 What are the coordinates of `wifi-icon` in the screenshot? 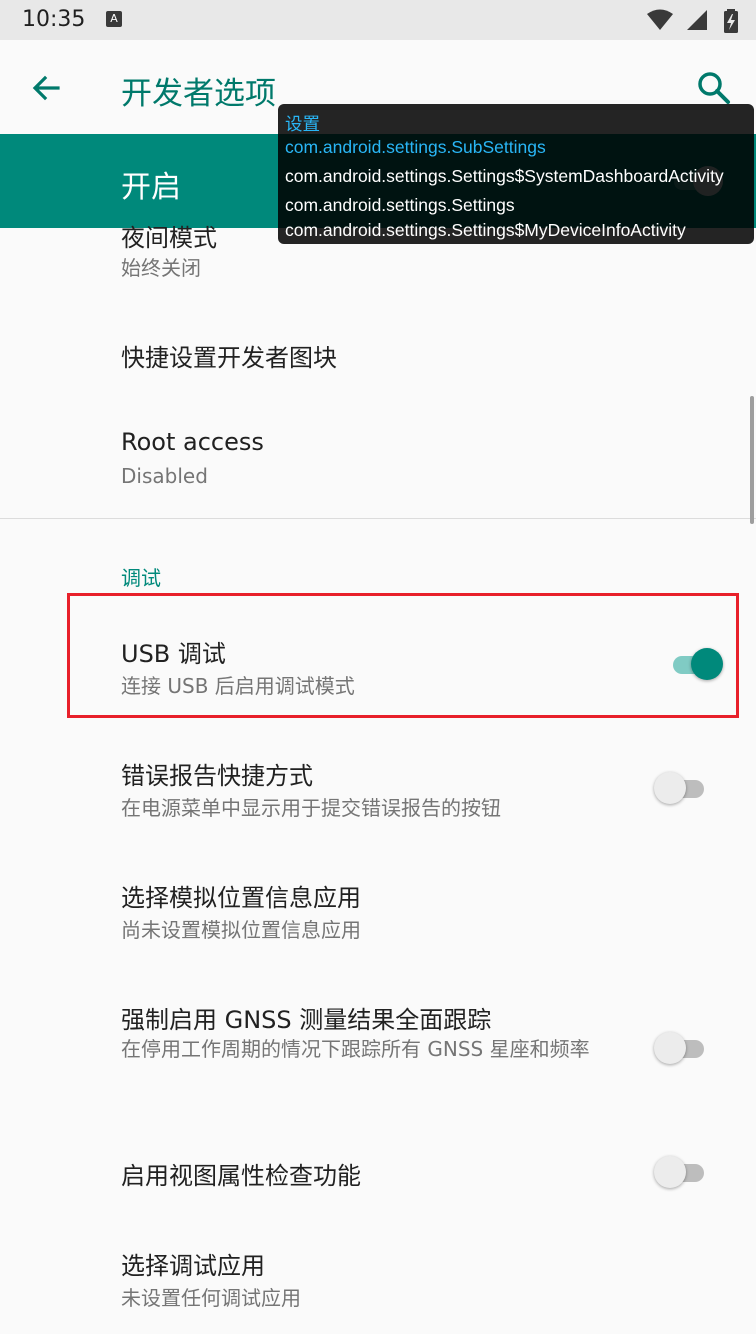 It's located at (659, 19).